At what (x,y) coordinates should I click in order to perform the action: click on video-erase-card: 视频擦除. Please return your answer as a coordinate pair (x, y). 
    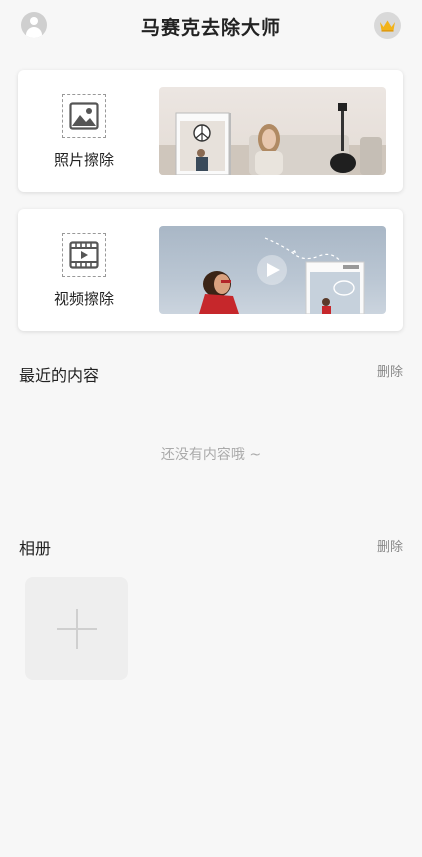
    Looking at the image, I should click on (210, 270).